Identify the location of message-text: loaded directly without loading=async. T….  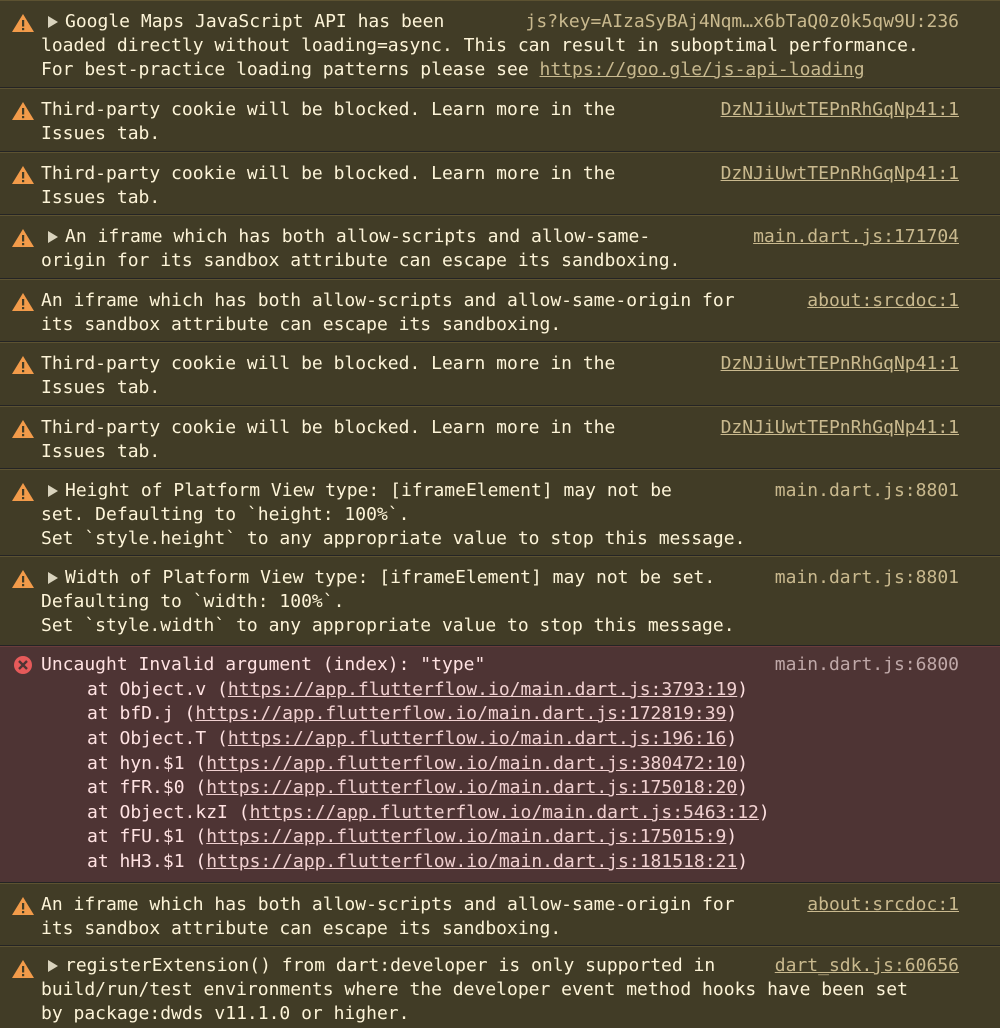
(480, 45).